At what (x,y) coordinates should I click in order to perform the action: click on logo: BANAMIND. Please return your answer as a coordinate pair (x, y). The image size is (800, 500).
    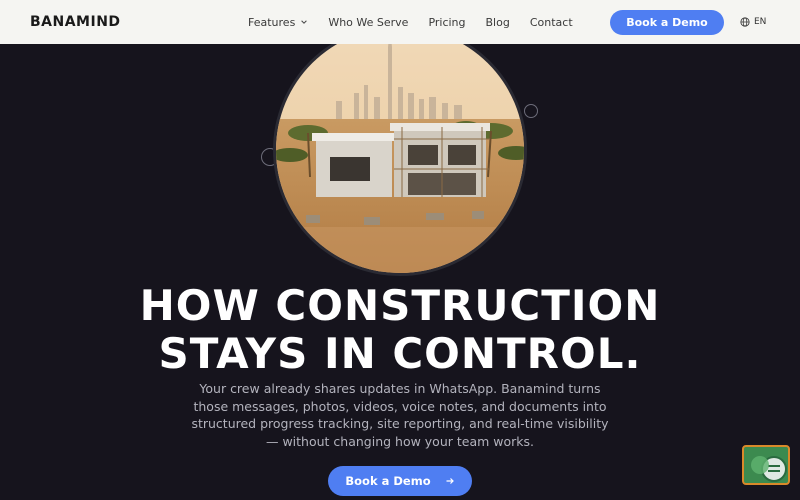
    Looking at the image, I should click on (75, 22).